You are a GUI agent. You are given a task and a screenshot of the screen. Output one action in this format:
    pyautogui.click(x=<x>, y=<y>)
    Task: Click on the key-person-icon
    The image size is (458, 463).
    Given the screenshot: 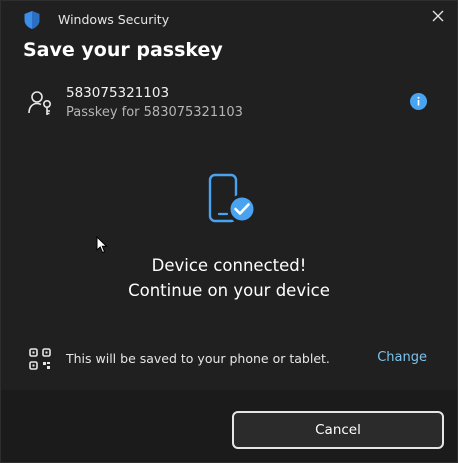 What is the action you would take?
    pyautogui.click(x=41, y=103)
    